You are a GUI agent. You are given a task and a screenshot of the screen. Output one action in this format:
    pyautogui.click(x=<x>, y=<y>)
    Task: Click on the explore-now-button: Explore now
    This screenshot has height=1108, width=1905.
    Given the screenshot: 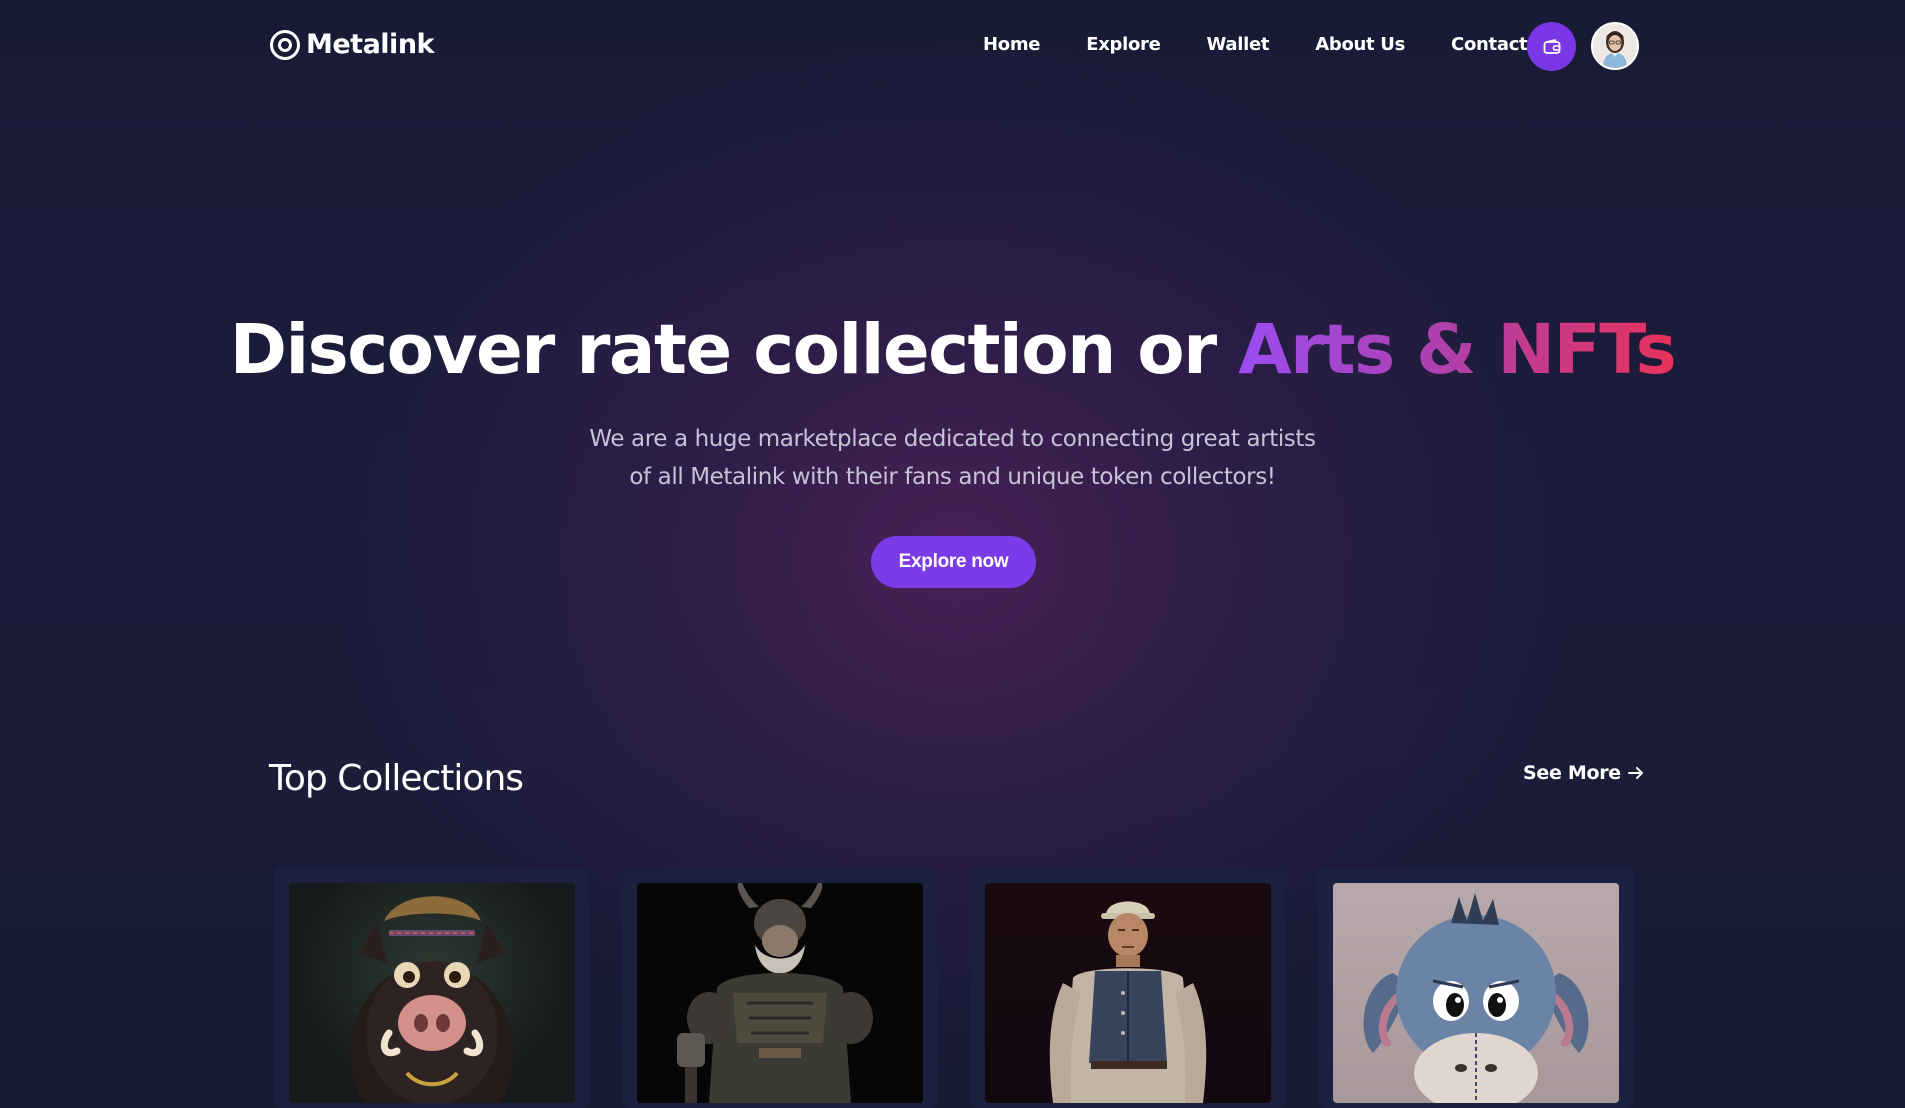 What is the action you would take?
    pyautogui.click(x=953, y=562)
    